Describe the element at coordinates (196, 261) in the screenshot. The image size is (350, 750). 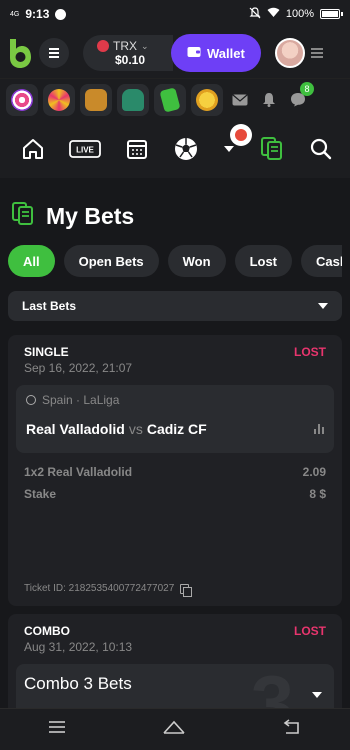
I see `filter-won: Won` at that location.